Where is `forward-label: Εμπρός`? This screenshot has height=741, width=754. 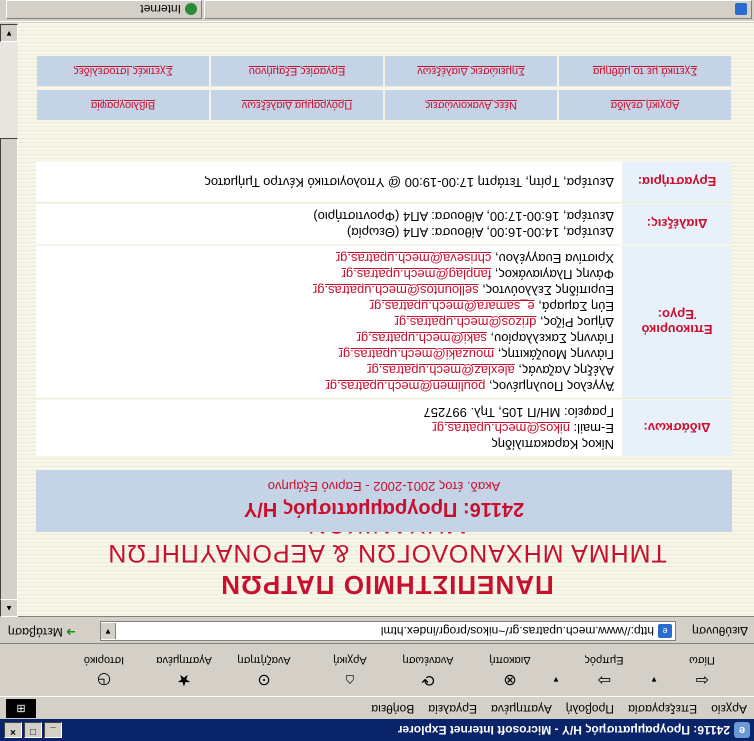 forward-label: Εμπρός is located at coordinates (604, 660).